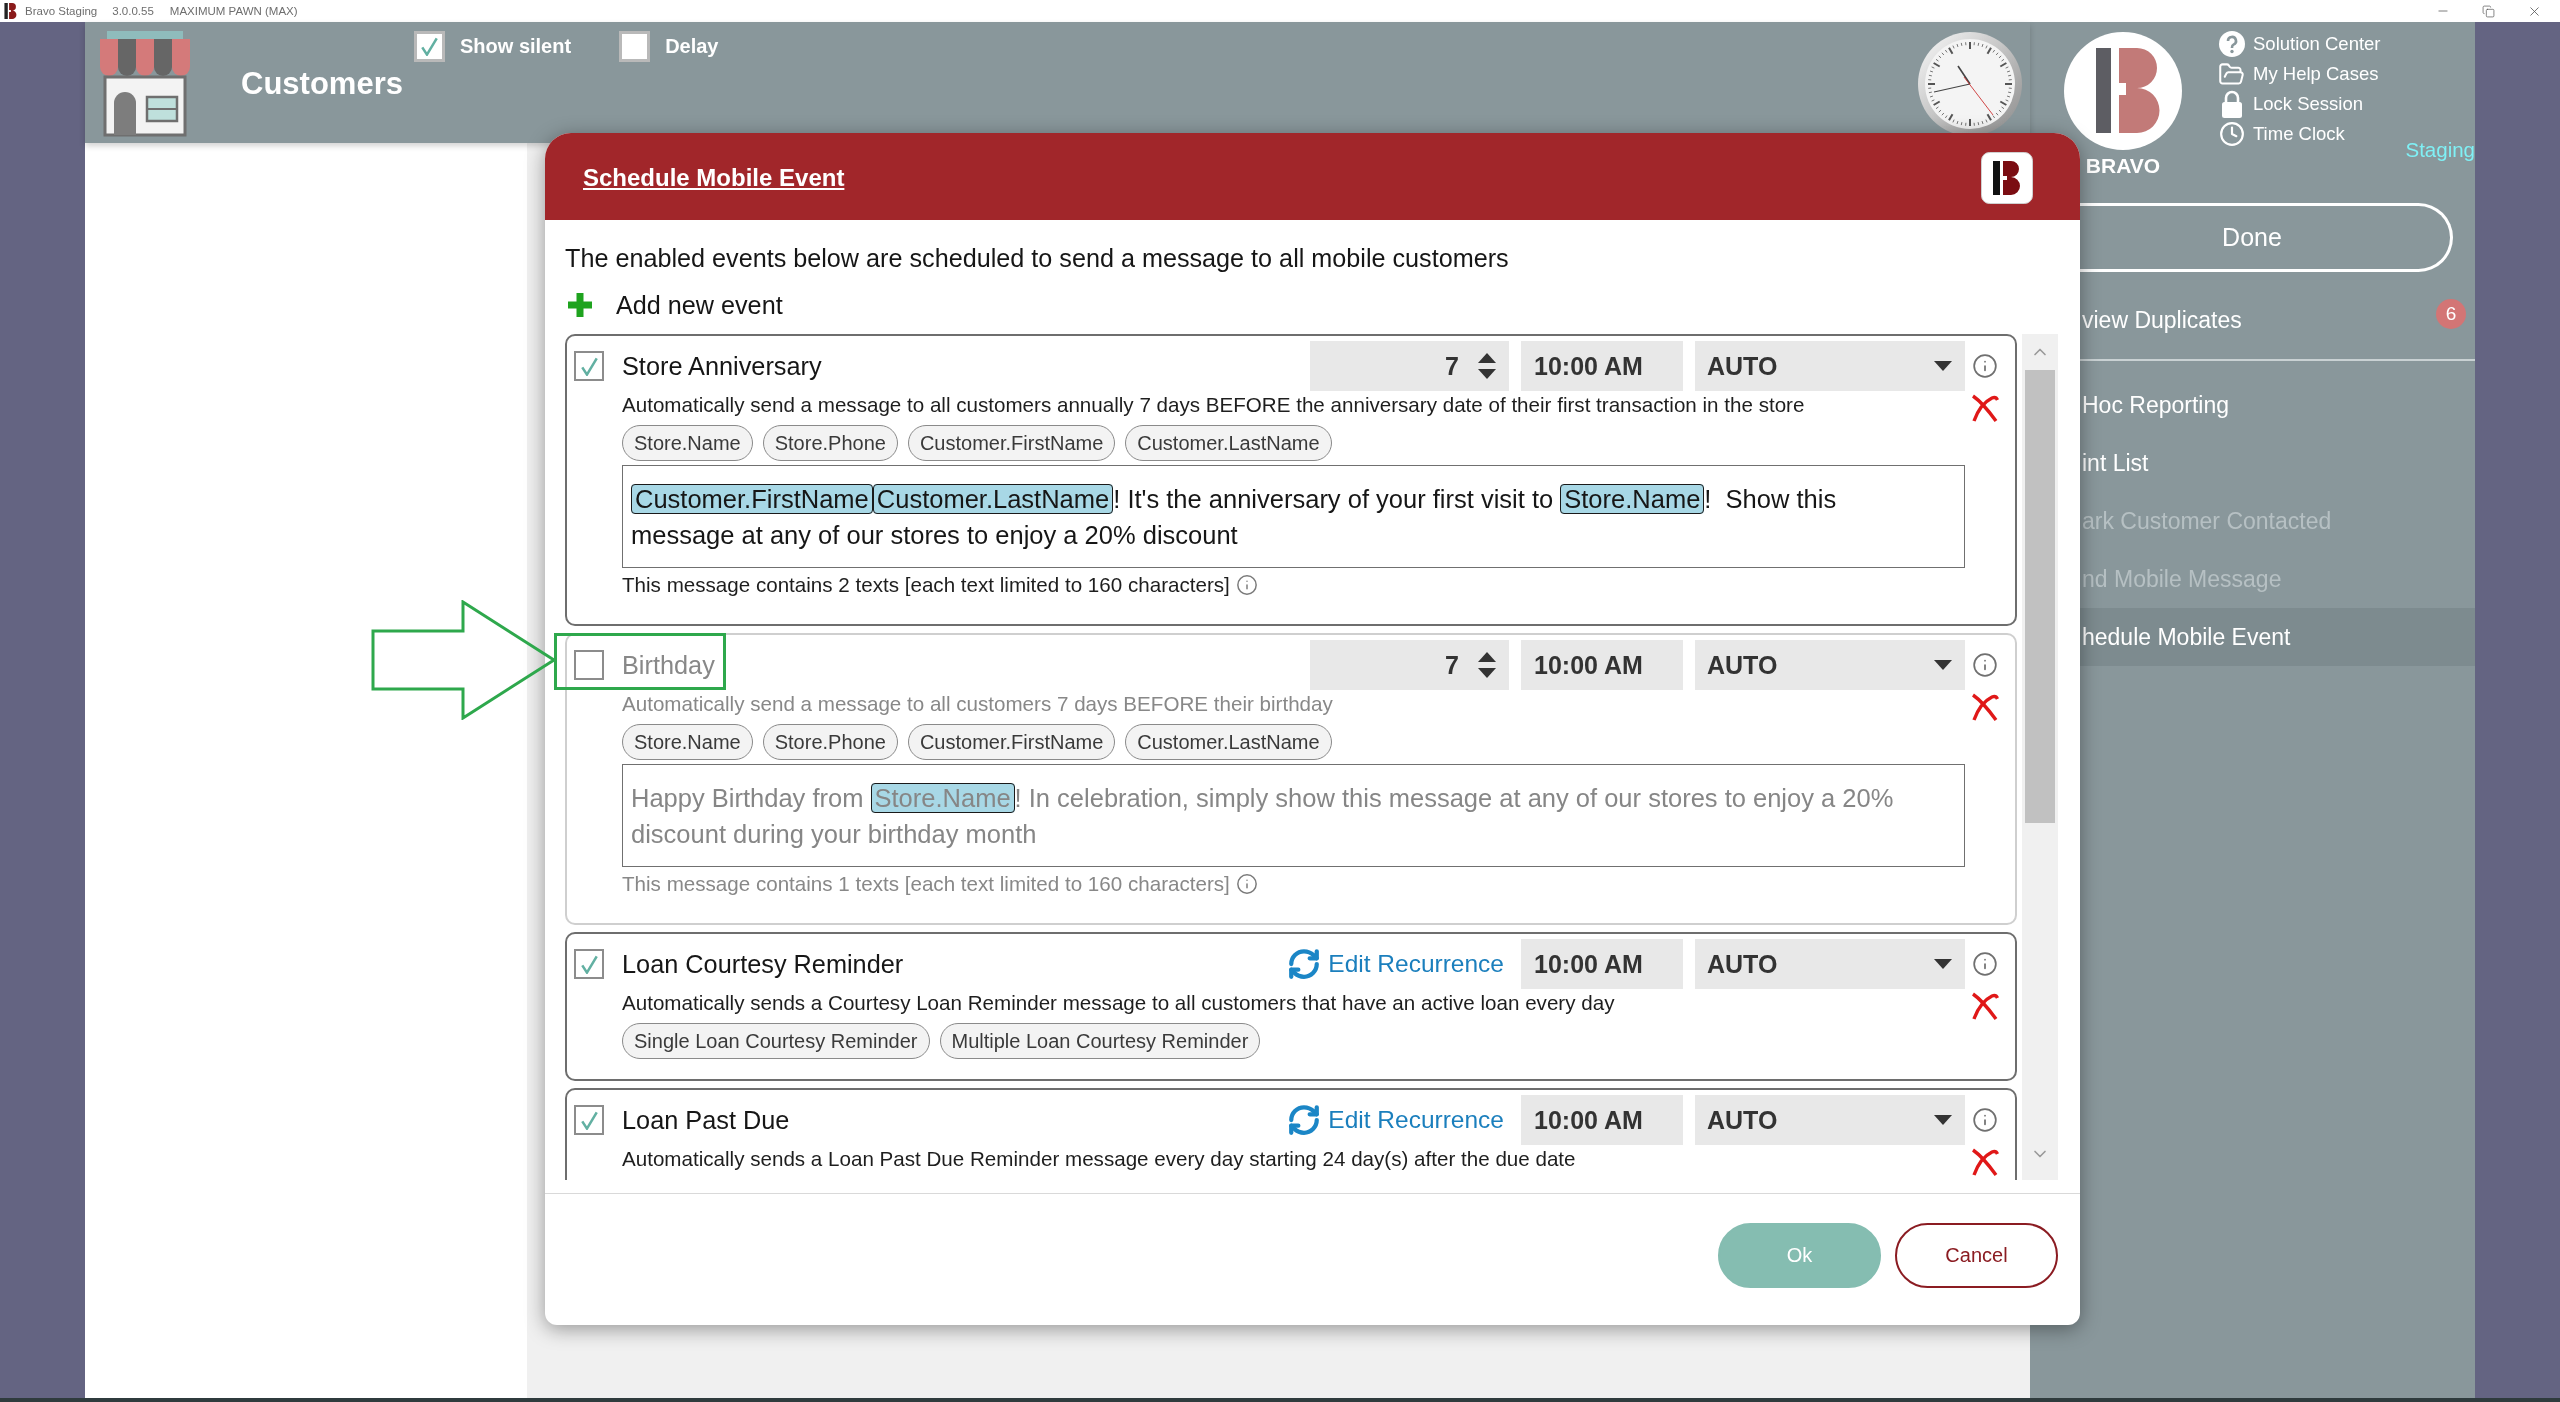  I want to click on note-text: This message contains 1 texts [each text limited to 160 characters], so click(926, 884).